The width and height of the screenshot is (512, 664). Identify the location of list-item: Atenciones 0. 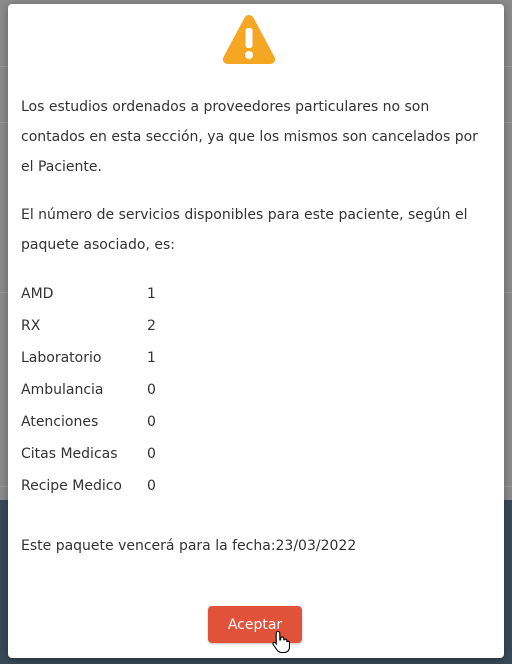
(171, 422).